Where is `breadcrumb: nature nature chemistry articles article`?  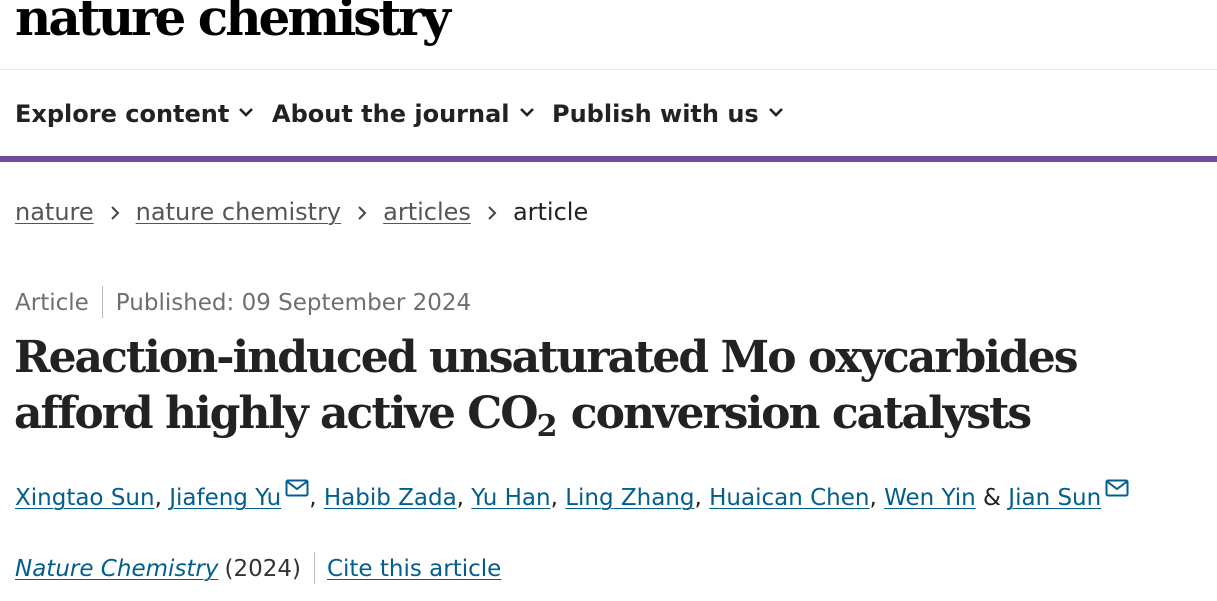
breadcrumb: nature nature chemistry articles article is located at coordinates (301, 212).